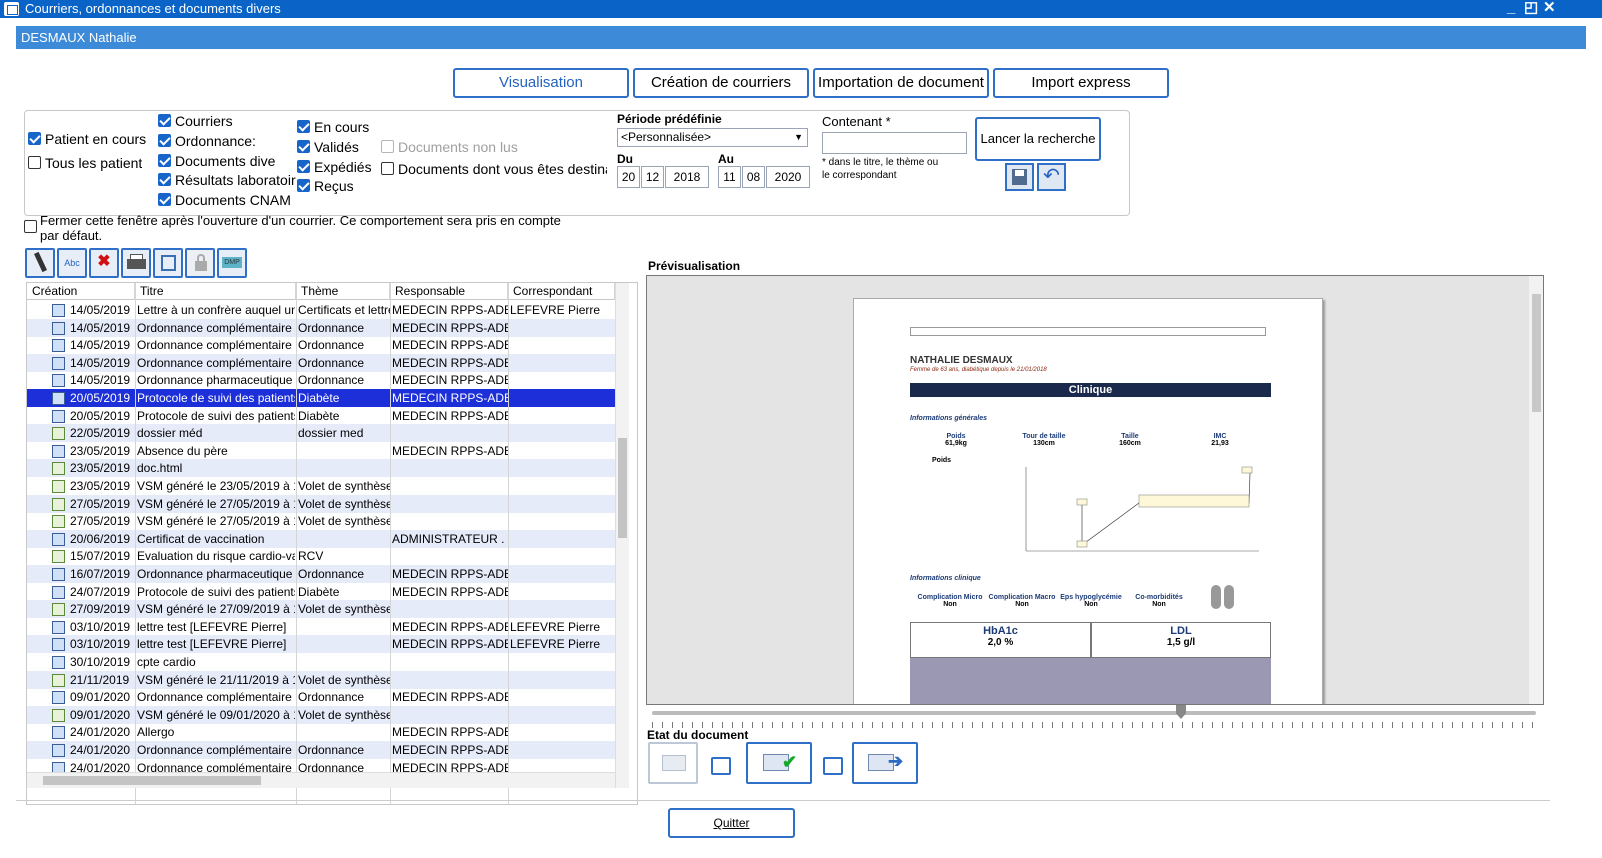 This screenshot has width=1602, height=858. Describe the element at coordinates (1088, 331) in the screenshot. I see `doc-header-box` at that location.